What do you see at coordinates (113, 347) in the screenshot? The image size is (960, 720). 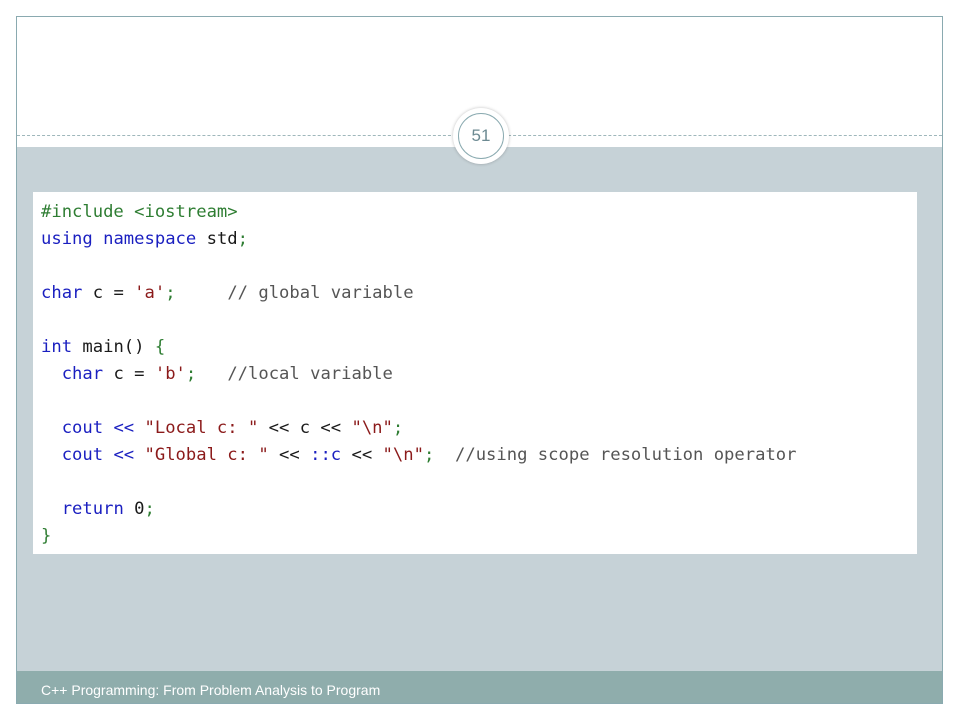 I see `code-token: main()` at bounding box center [113, 347].